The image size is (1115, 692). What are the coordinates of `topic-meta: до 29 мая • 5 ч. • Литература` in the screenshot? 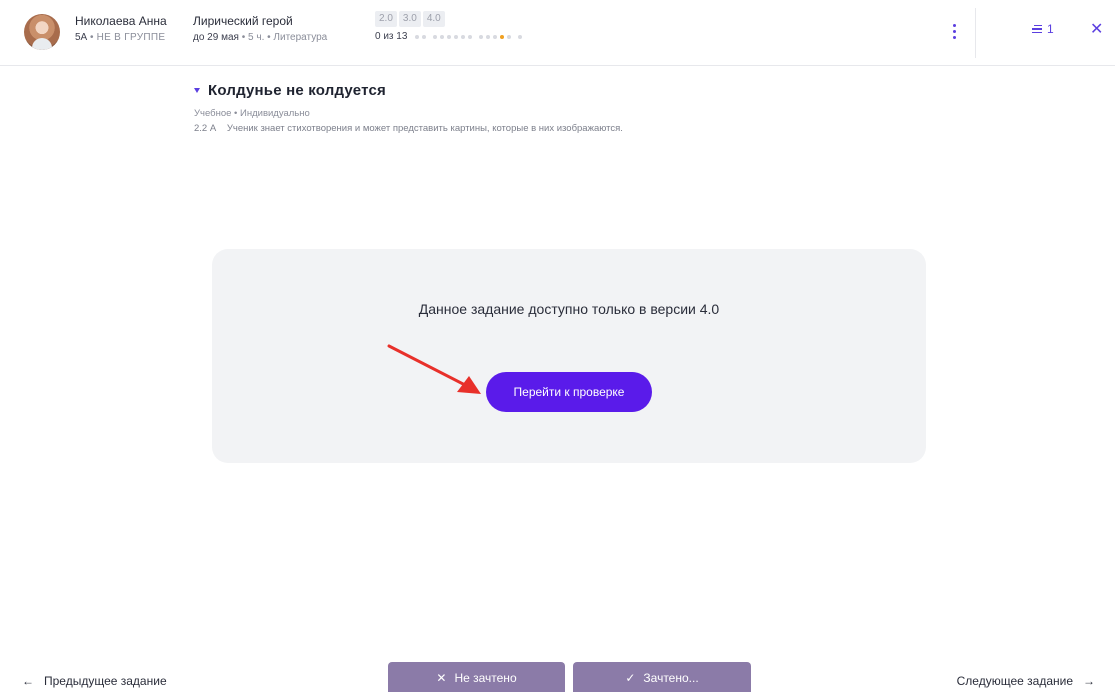 It's located at (260, 38).